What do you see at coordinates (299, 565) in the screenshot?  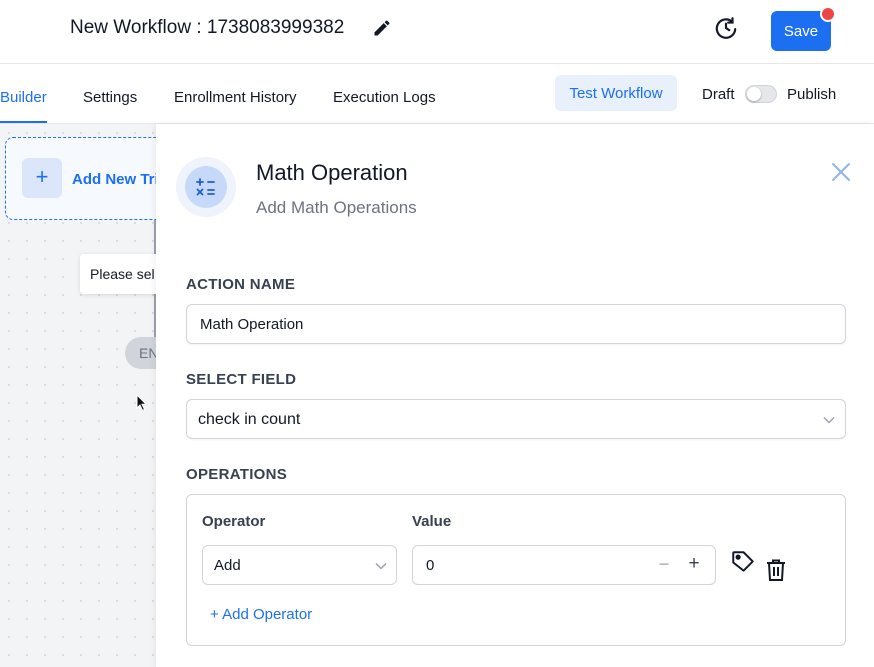 I see `operator-select: Add` at bounding box center [299, 565].